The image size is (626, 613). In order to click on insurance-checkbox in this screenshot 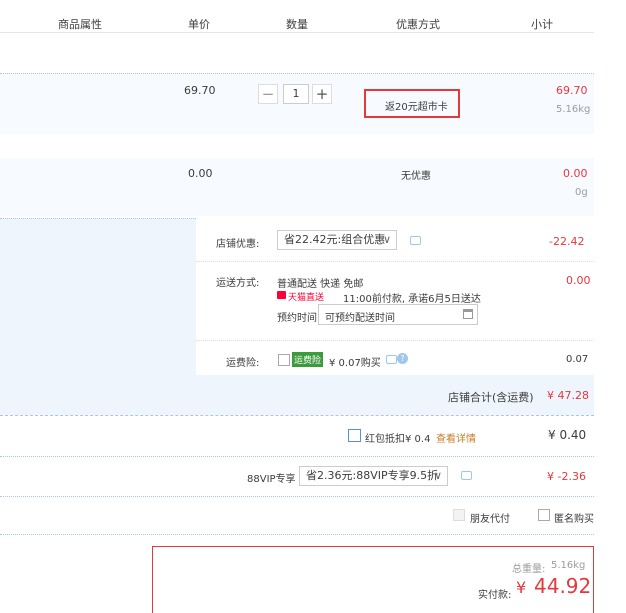, I will do `click(284, 360)`.